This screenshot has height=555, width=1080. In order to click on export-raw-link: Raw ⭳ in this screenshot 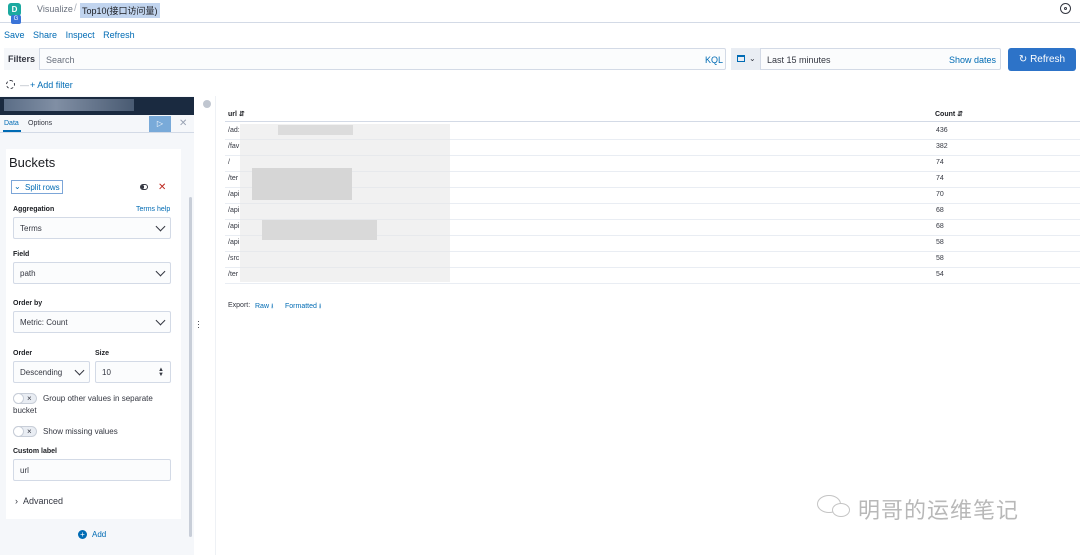, I will do `click(264, 307)`.